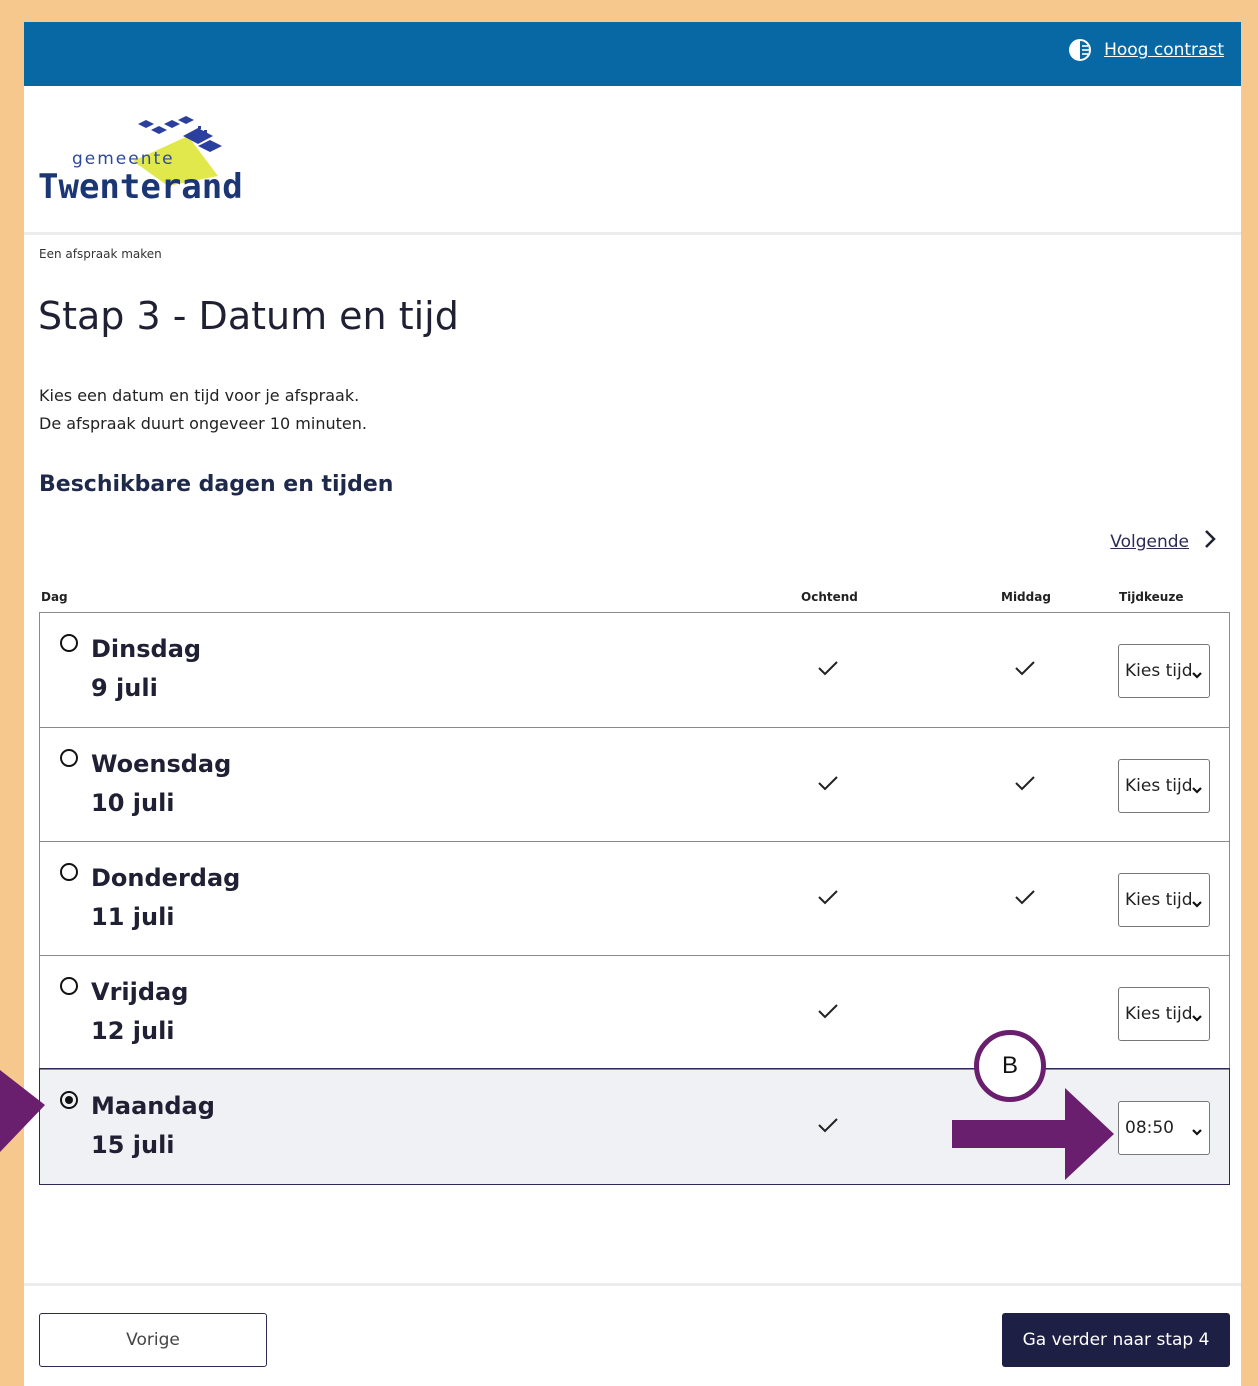  What do you see at coordinates (161, 764) in the screenshot?
I see `day-name: Woensdag` at bounding box center [161, 764].